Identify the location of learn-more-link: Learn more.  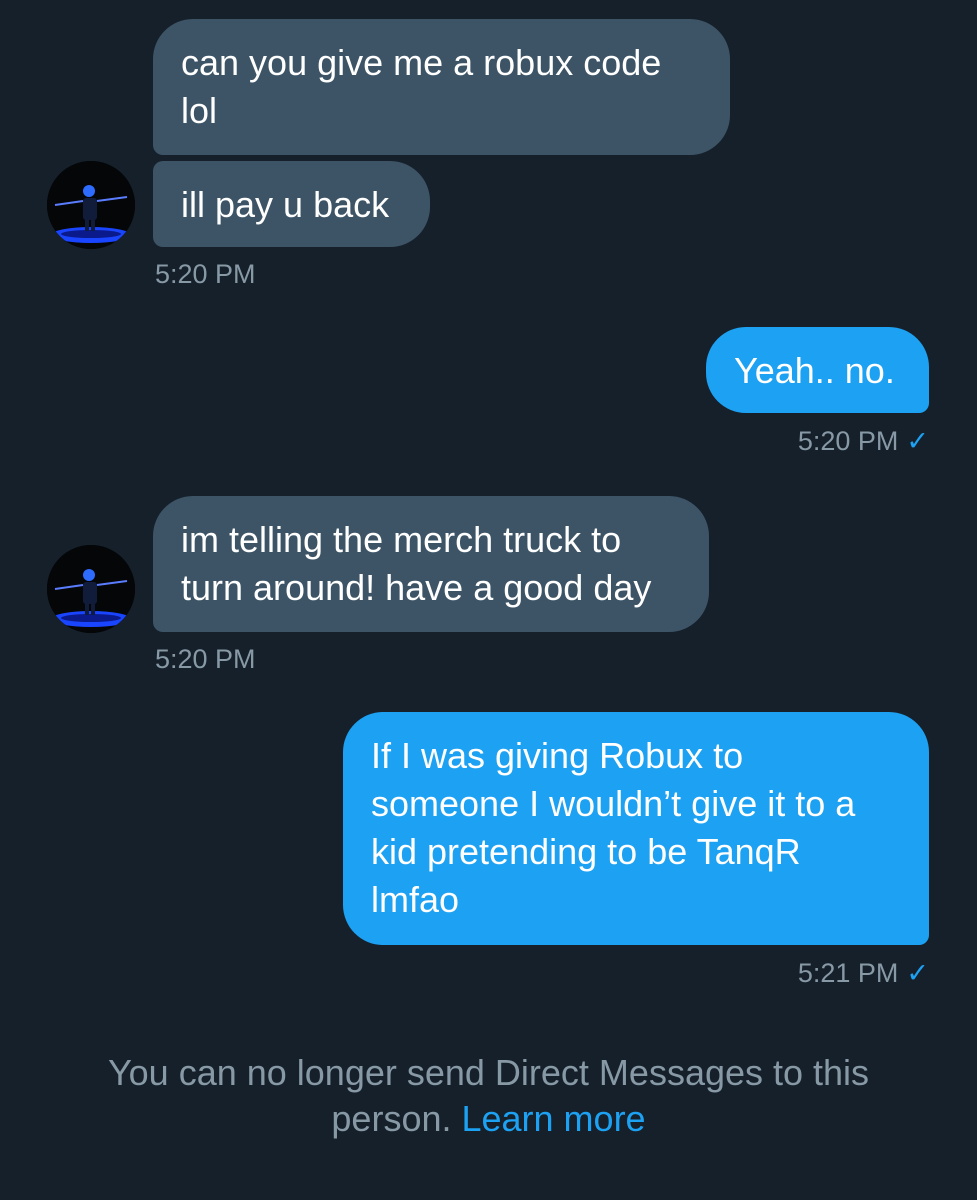
(553, 1118).